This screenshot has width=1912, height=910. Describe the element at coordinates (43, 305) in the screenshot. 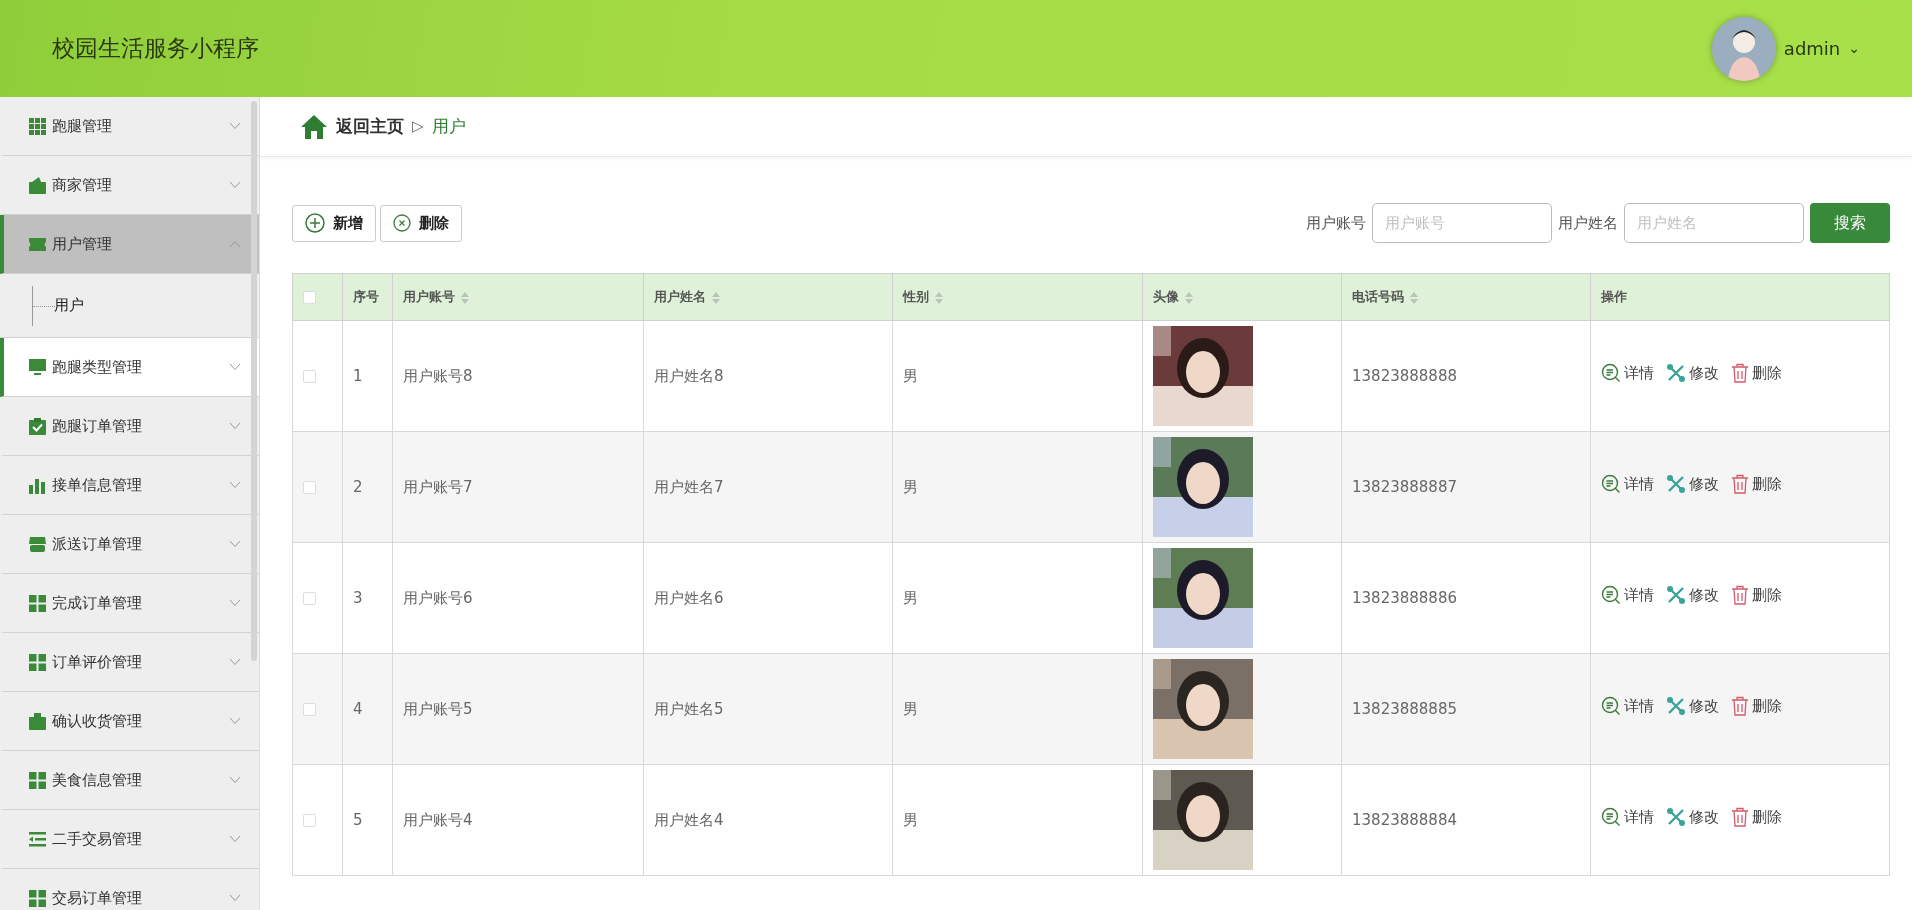

I see `tree-line` at that location.